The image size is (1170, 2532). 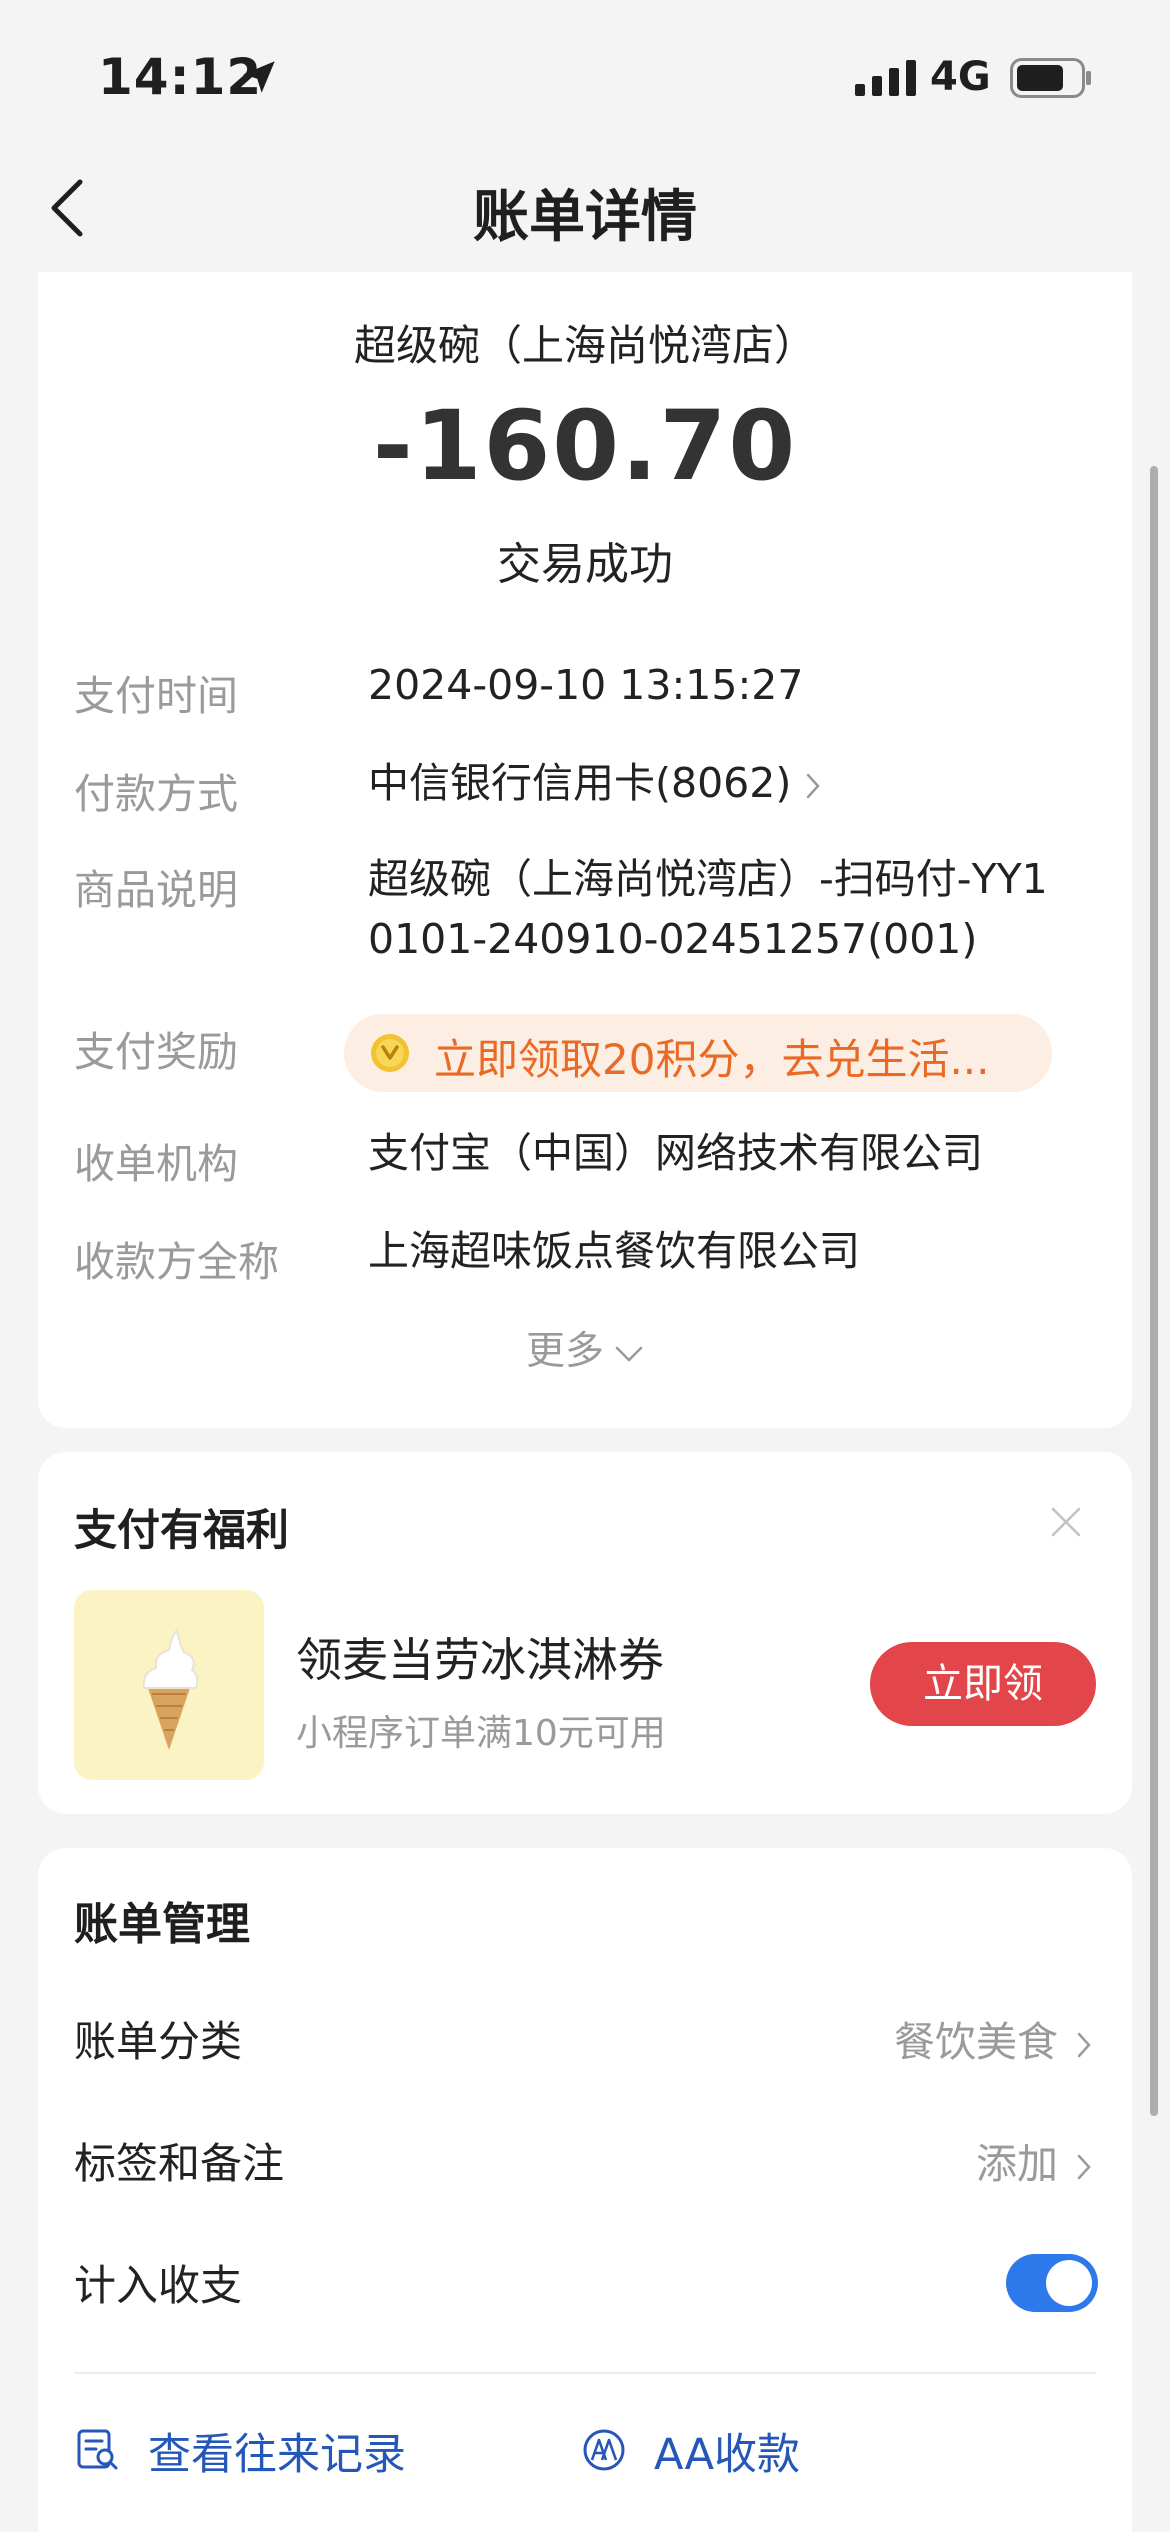 What do you see at coordinates (158, 2041) in the screenshot?
I see `category-label: 账单分类` at bounding box center [158, 2041].